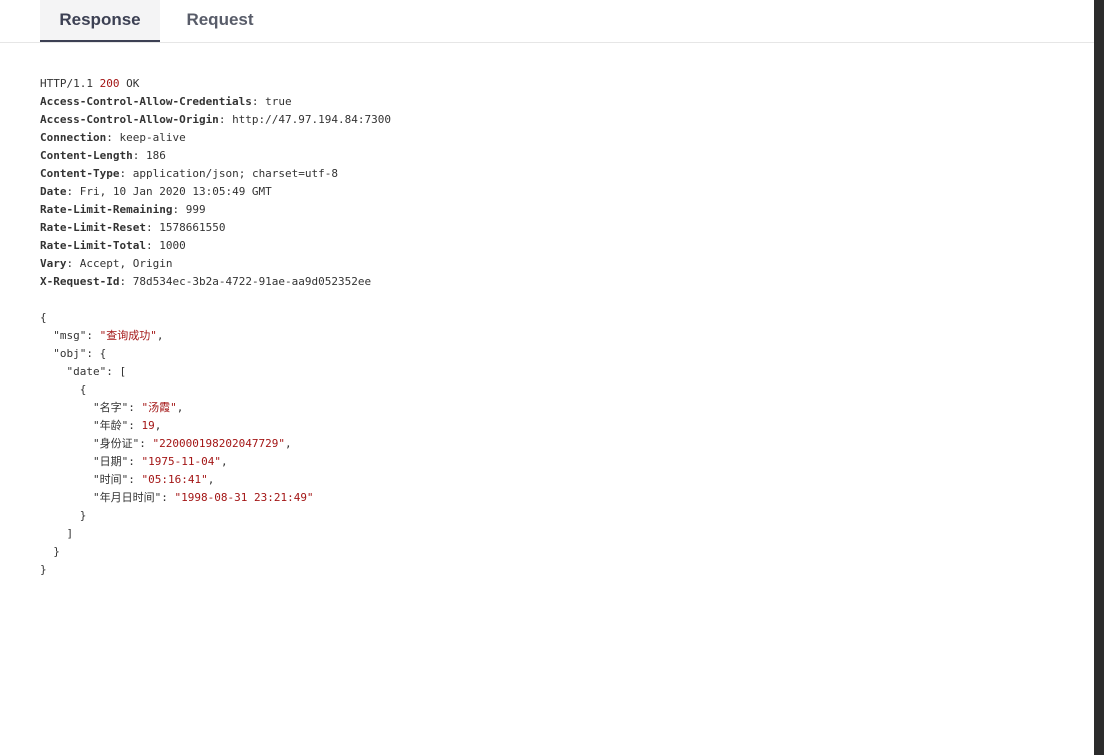 The image size is (1104, 755). I want to click on json-string: "1975-11-04", so click(181, 461).